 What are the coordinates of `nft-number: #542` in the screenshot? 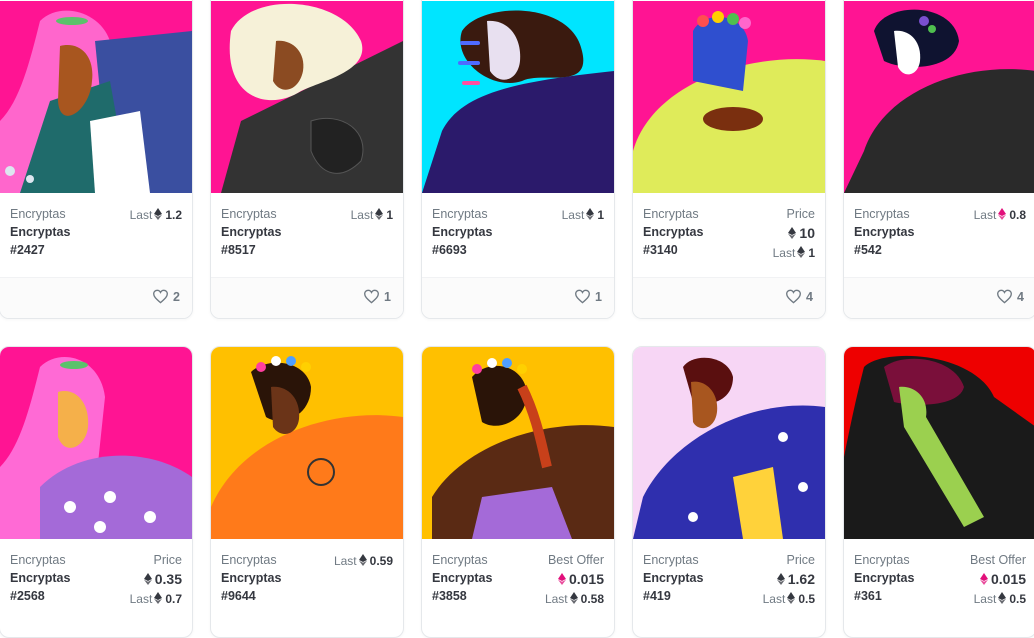 It's located at (868, 250).